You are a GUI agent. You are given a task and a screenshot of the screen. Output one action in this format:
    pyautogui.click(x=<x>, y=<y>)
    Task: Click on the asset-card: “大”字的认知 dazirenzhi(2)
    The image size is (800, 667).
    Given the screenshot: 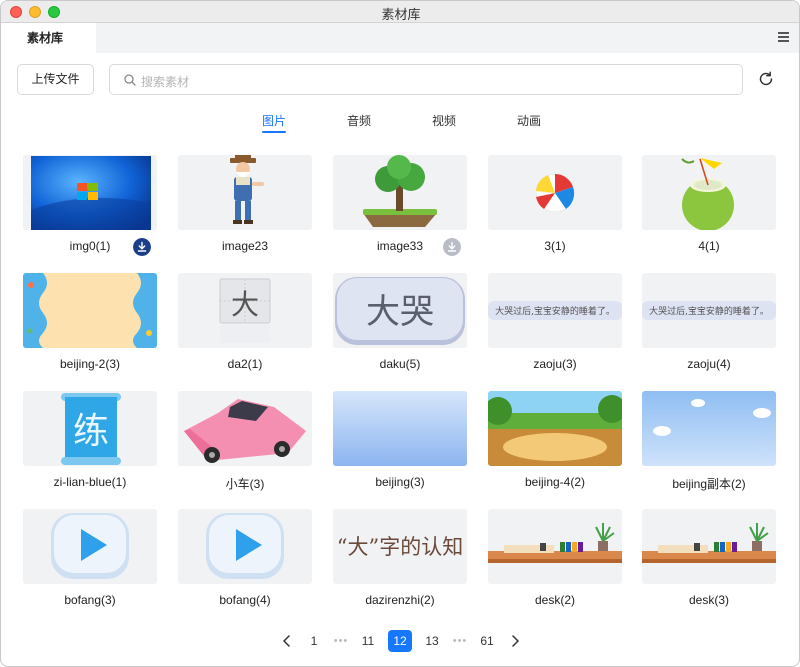 What is the action you would take?
    pyautogui.click(x=400, y=563)
    